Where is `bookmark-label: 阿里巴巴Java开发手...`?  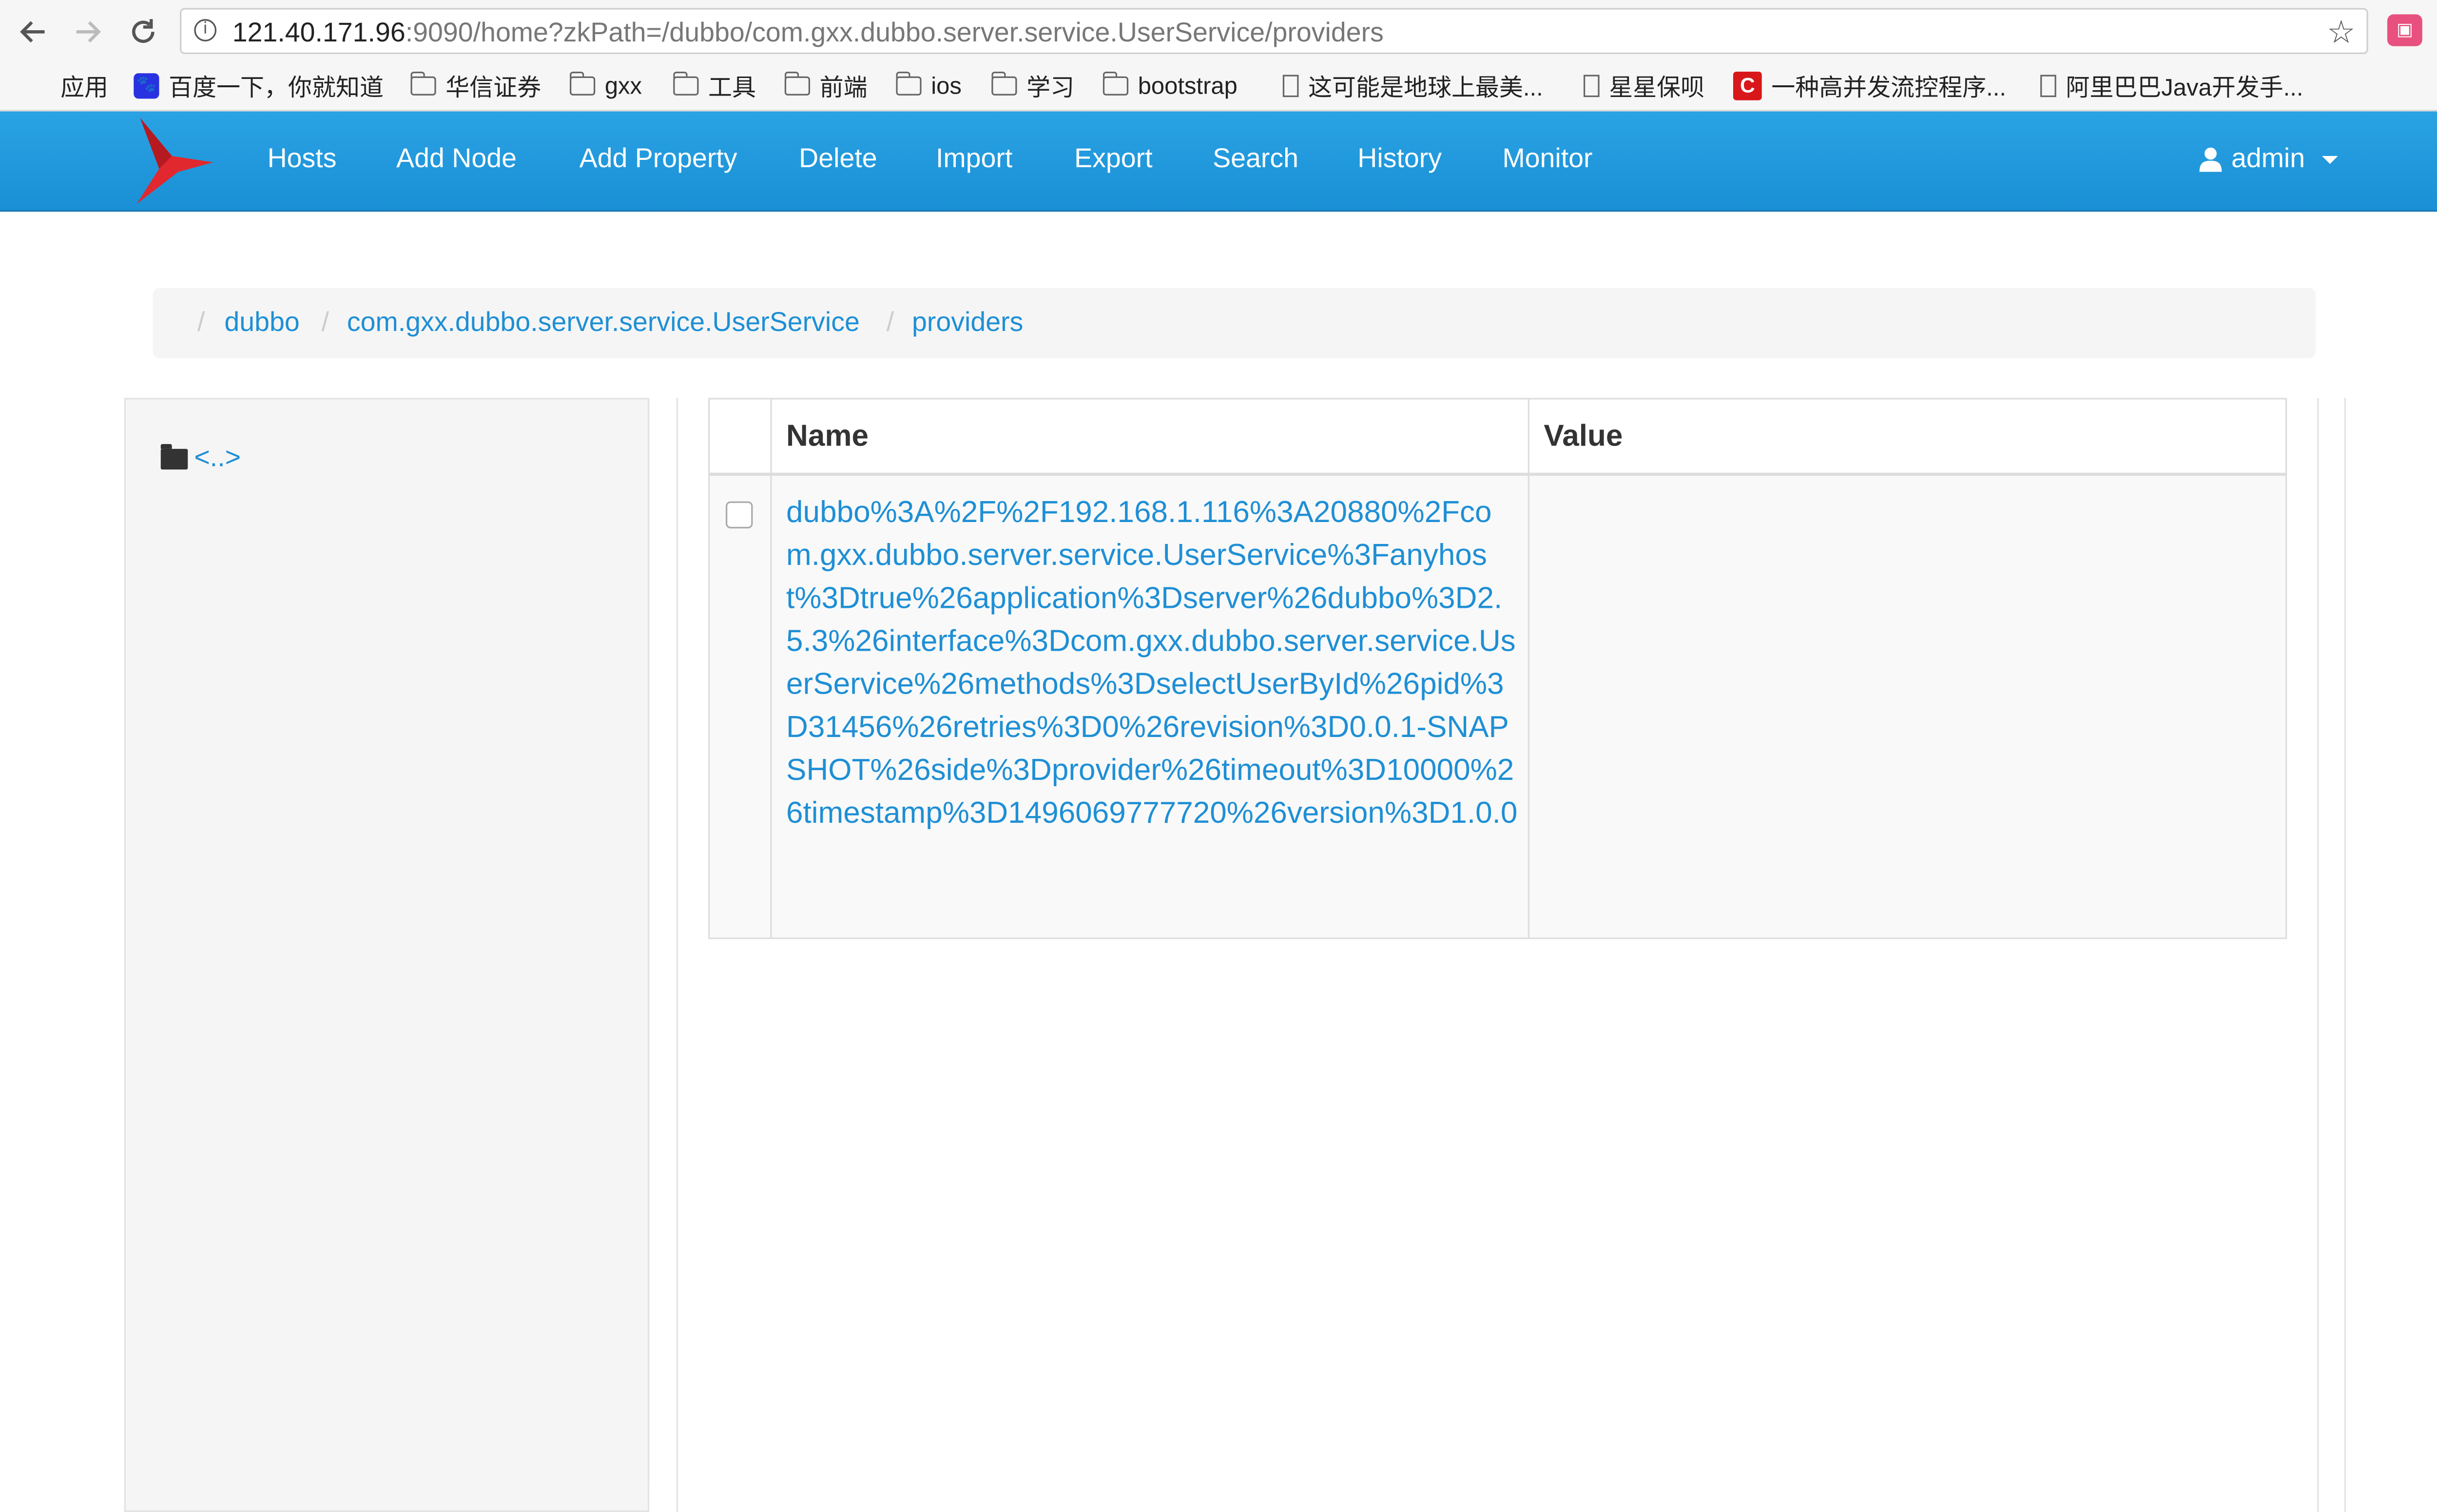 bookmark-label: 阿里巴巴Java开发手... is located at coordinates (2184, 87).